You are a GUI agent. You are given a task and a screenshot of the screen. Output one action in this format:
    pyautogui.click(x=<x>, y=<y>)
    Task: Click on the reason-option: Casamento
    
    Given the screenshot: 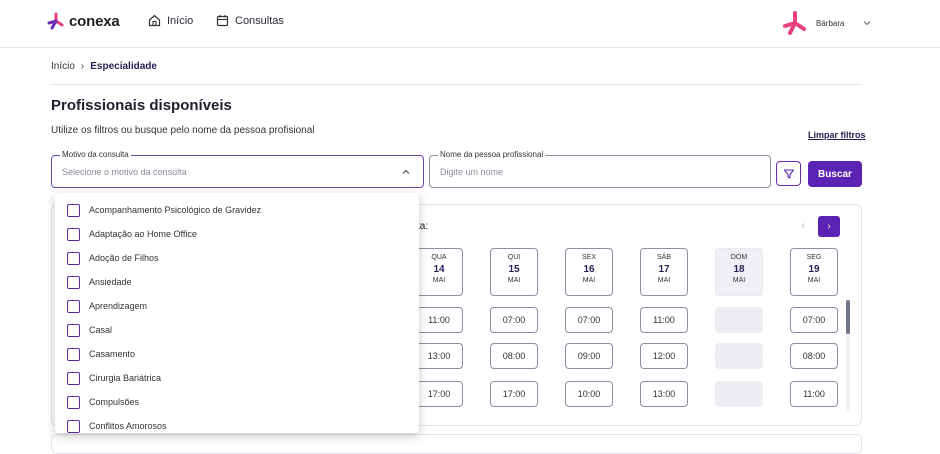 What is the action you would take?
    pyautogui.click(x=101, y=354)
    